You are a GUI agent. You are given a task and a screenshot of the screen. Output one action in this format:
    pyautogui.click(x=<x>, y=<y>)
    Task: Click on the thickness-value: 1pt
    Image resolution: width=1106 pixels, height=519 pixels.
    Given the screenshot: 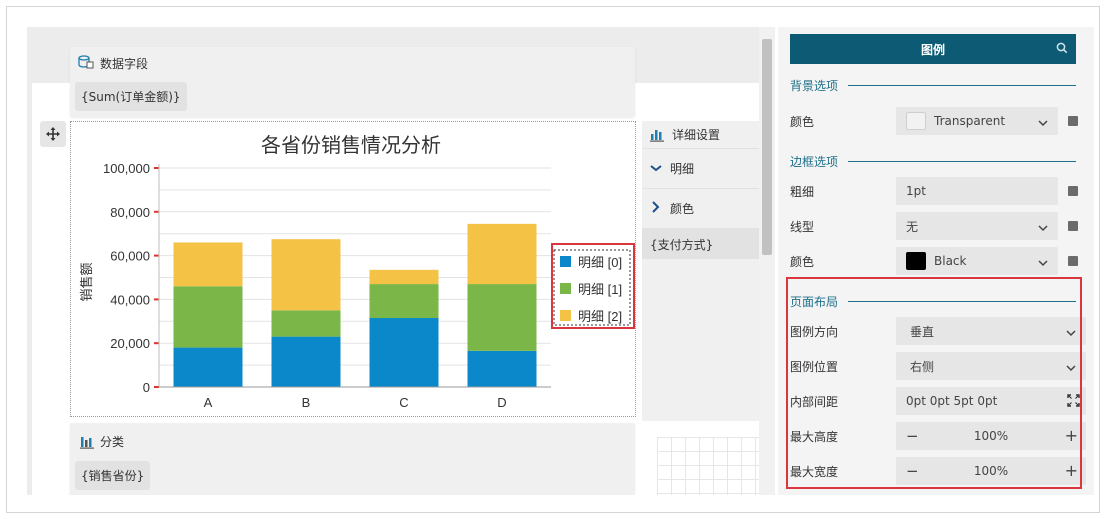 What is the action you would take?
    pyautogui.click(x=916, y=191)
    